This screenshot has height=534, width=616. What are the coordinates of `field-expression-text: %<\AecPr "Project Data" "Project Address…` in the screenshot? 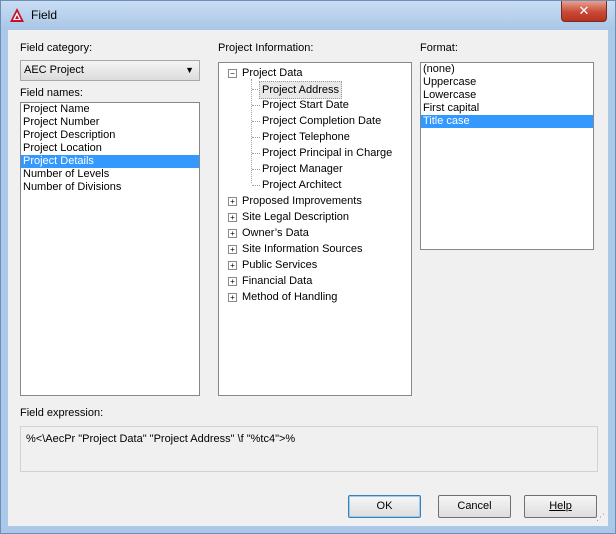 It's located at (161, 439).